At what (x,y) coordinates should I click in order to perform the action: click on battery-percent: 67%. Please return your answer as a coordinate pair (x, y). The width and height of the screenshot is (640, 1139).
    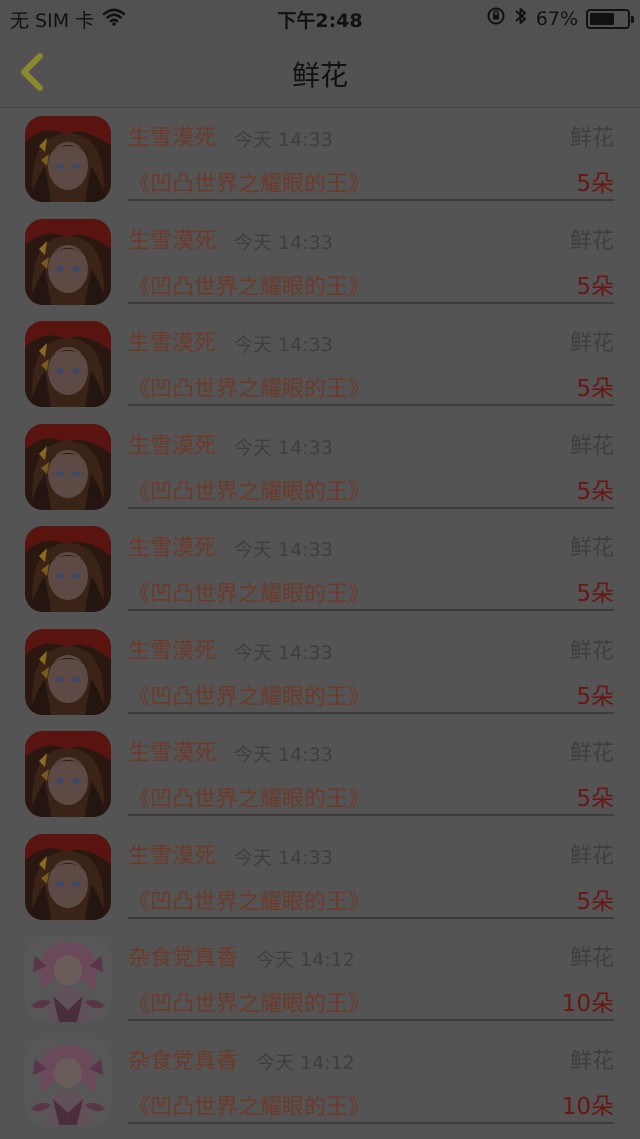
    Looking at the image, I should click on (556, 18).